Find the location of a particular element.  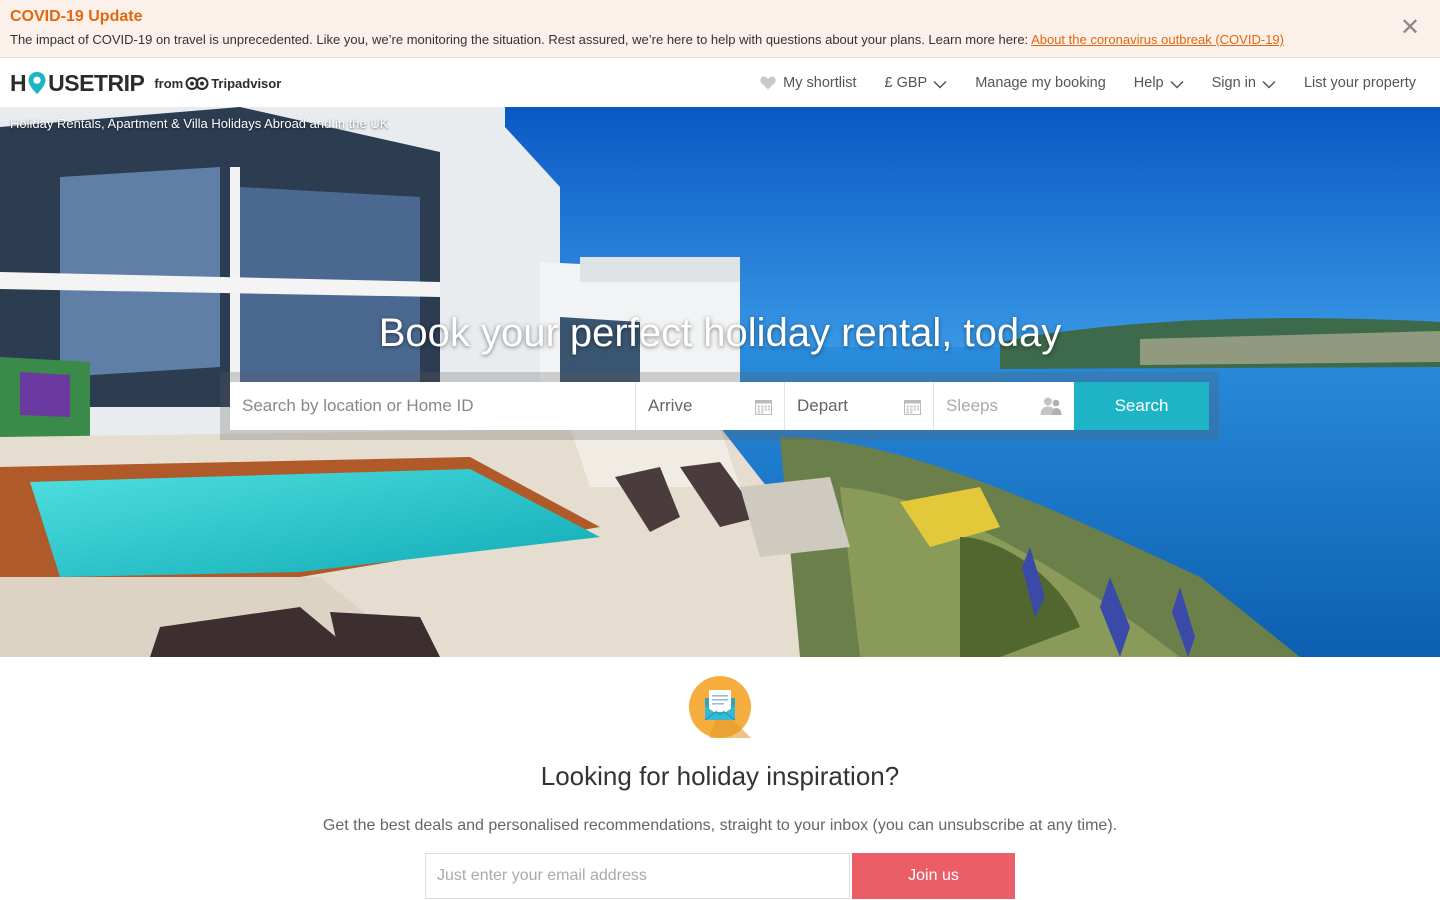

nav-help: Help is located at coordinates (1159, 83).